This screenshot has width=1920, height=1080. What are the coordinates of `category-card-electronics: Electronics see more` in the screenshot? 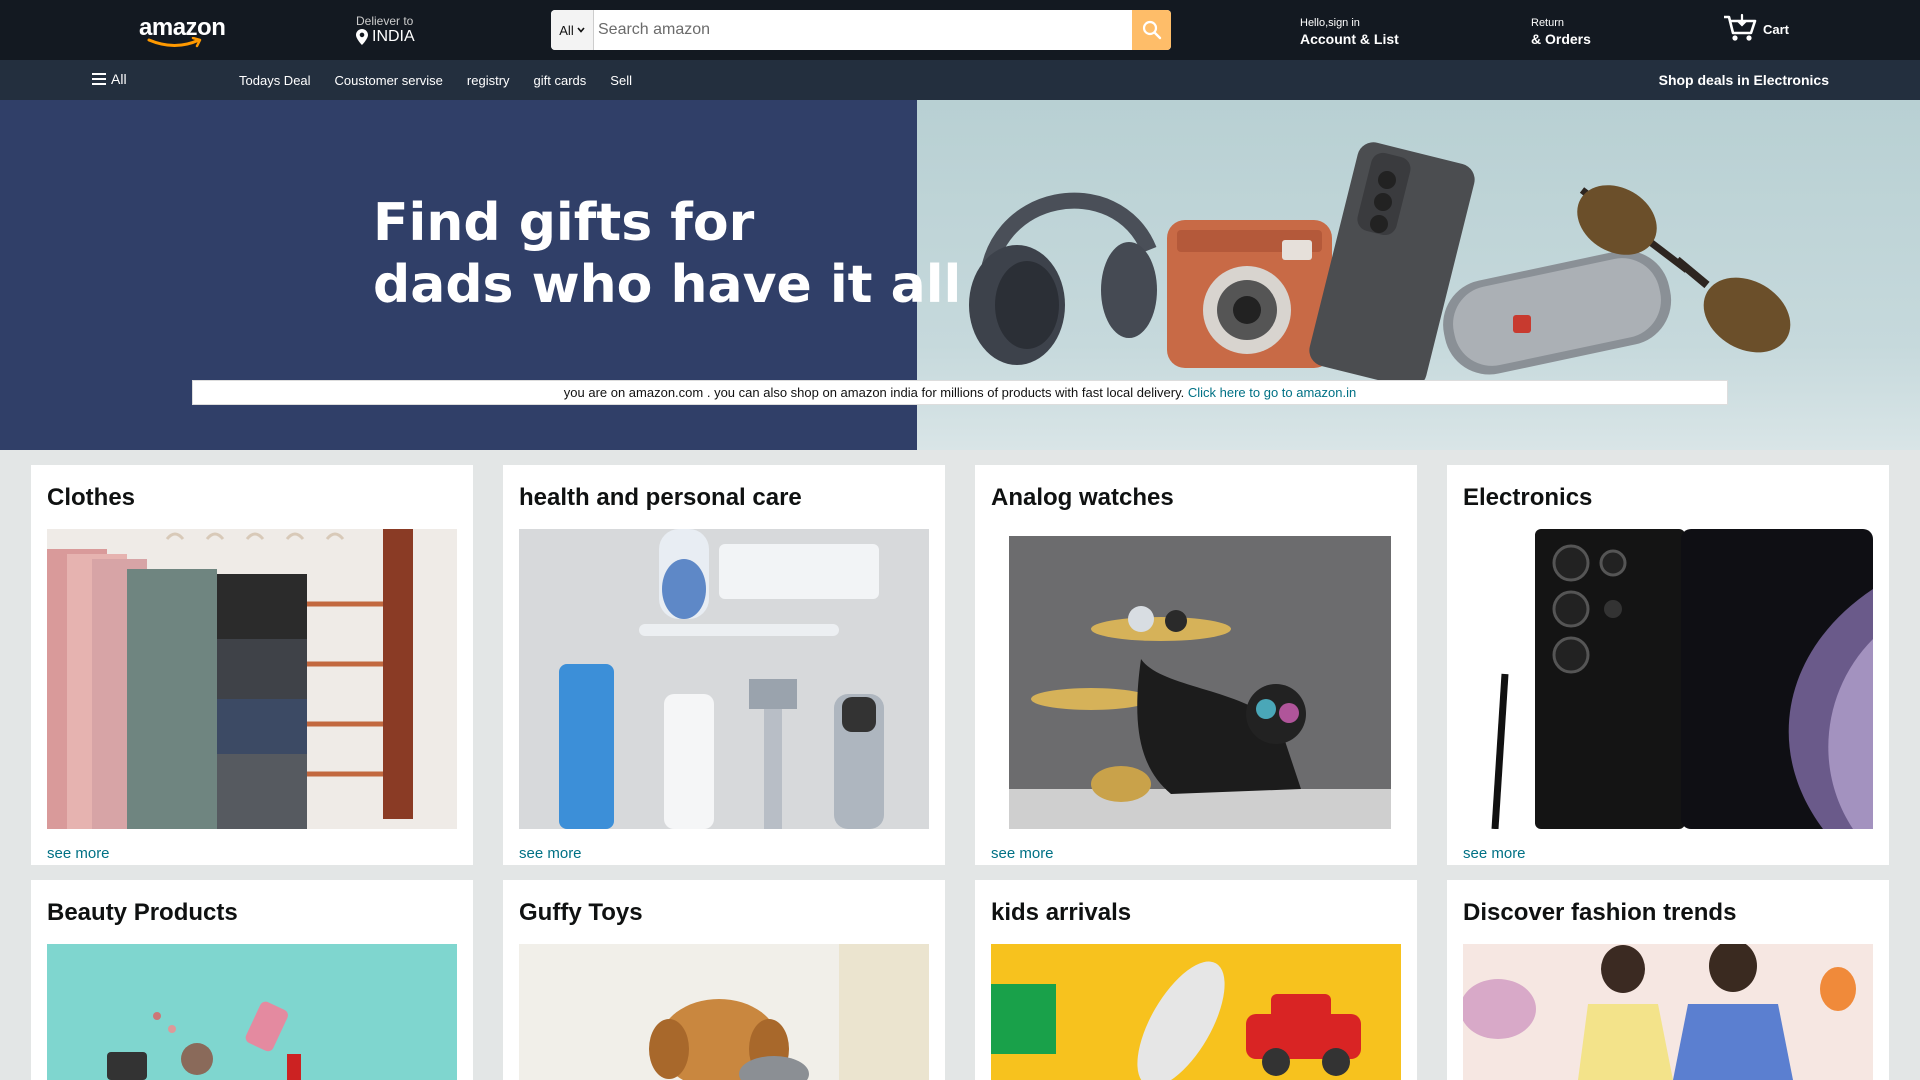 It's located at (1668, 665).